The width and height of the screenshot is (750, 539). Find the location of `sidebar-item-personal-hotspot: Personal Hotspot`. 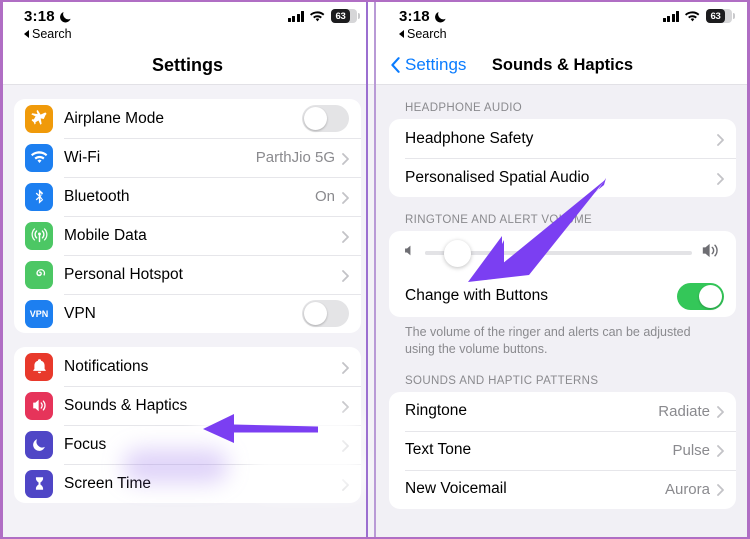

sidebar-item-personal-hotspot: Personal Hotspot is located at coordinates (187, 274).